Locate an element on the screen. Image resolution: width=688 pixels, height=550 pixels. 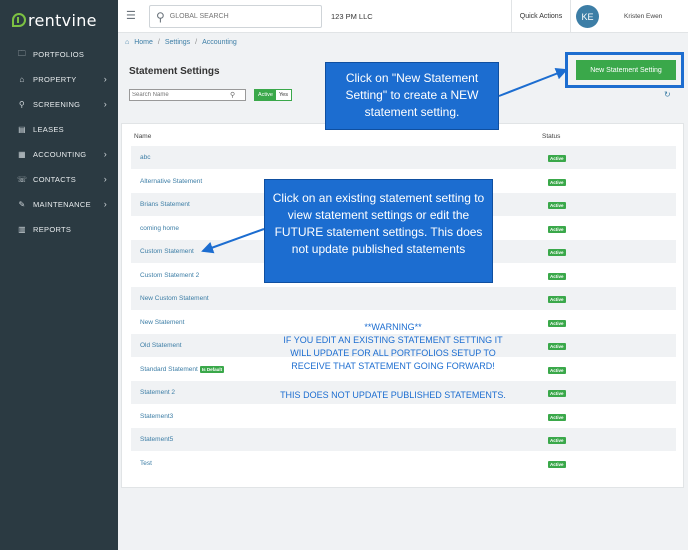
statement-name-link: Alternative Statement is located at coordinates (171, 181).